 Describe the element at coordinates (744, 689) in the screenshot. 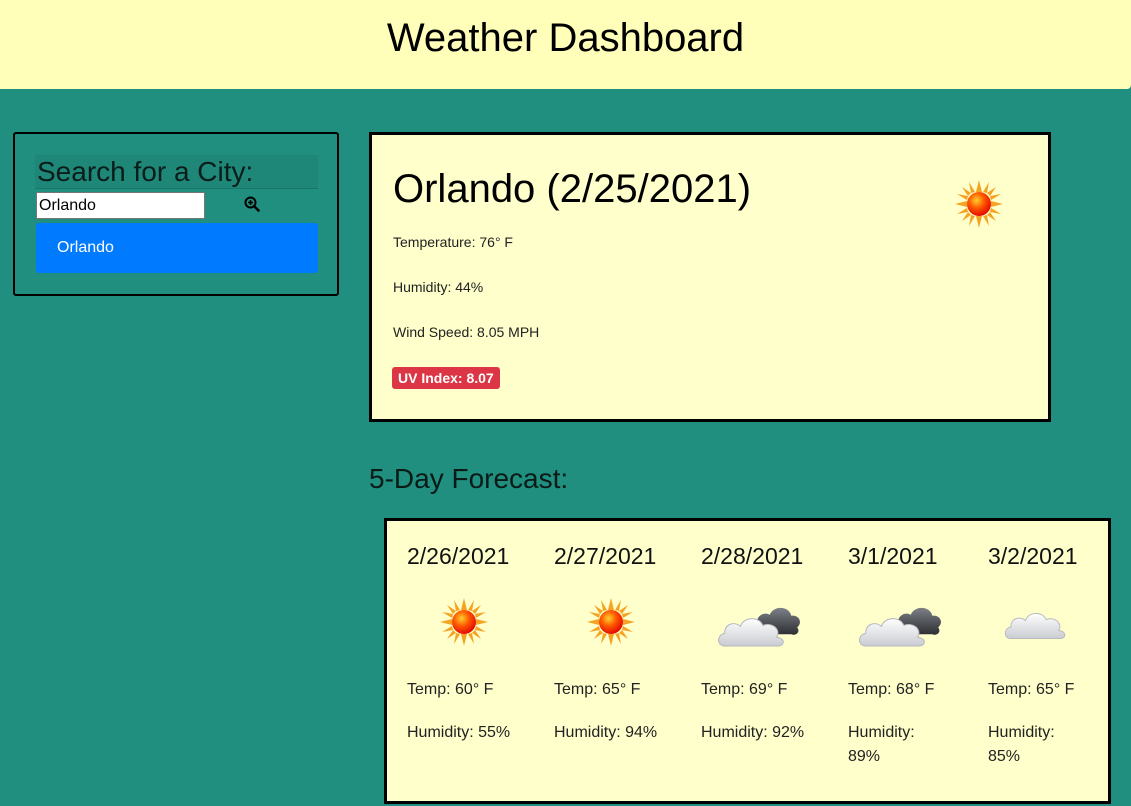

I see `forecast-temp: Temp: 69° F` at that location.